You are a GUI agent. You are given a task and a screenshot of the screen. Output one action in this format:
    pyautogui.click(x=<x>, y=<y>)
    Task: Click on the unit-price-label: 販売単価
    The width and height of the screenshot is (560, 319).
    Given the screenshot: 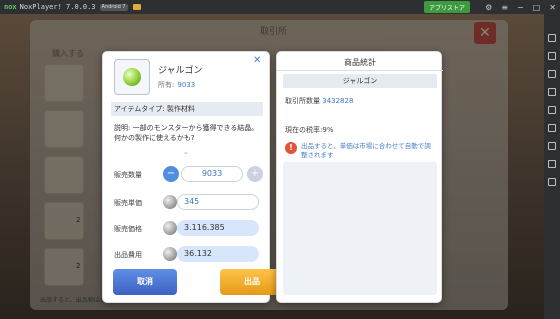 What is the action you would take?
    pyautogui.click(x=128, y=203)
    